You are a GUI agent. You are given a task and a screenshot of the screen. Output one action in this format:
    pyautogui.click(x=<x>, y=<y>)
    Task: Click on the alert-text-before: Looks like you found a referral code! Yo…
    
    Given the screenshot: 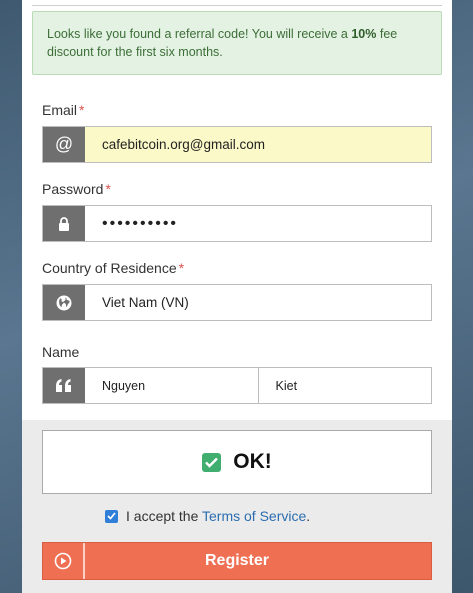 What is the action you would take?
    pyautogui.click(x=199, y=34)
    